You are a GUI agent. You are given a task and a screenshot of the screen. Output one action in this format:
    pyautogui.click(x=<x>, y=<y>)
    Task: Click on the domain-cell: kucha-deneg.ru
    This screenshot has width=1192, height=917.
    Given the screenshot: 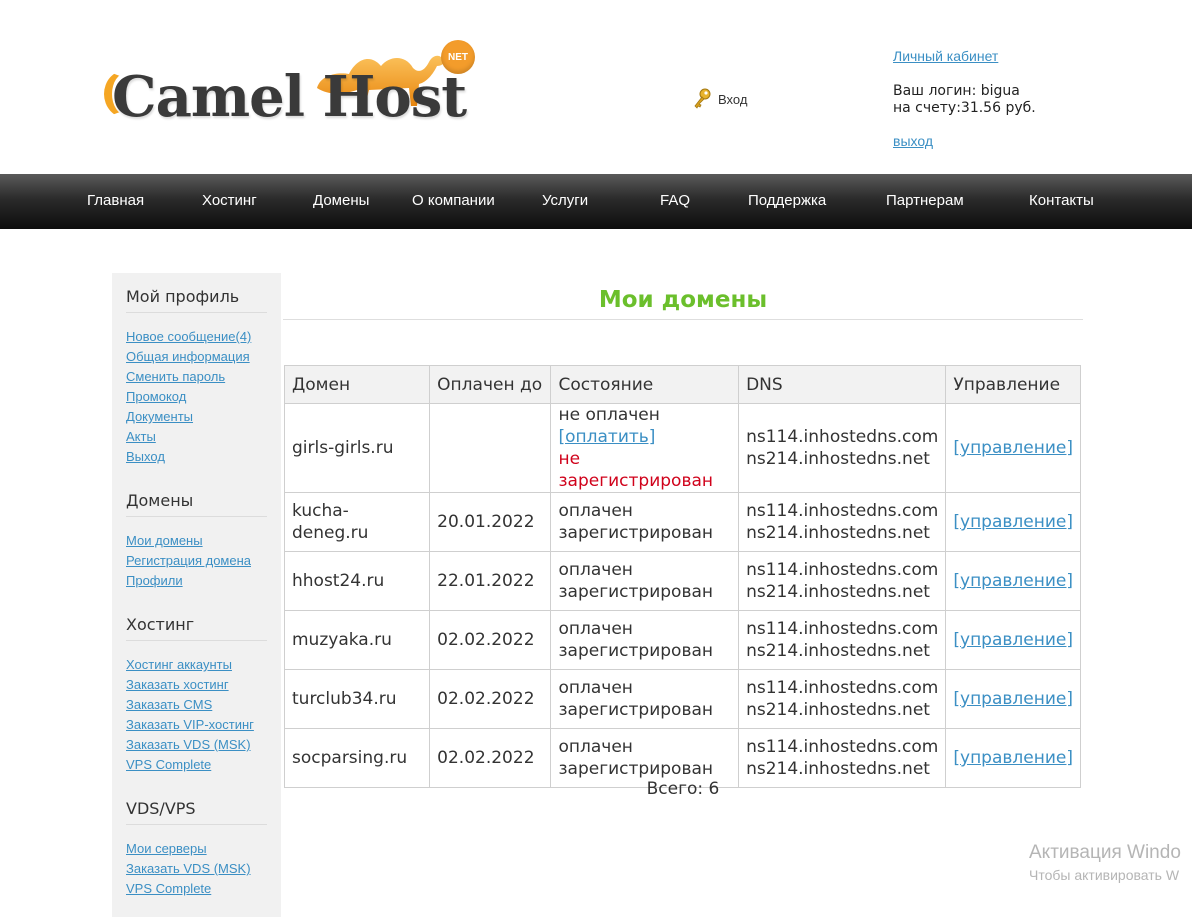 What is the action you would take?
    pyautogui.click(x=357, y=522)
    